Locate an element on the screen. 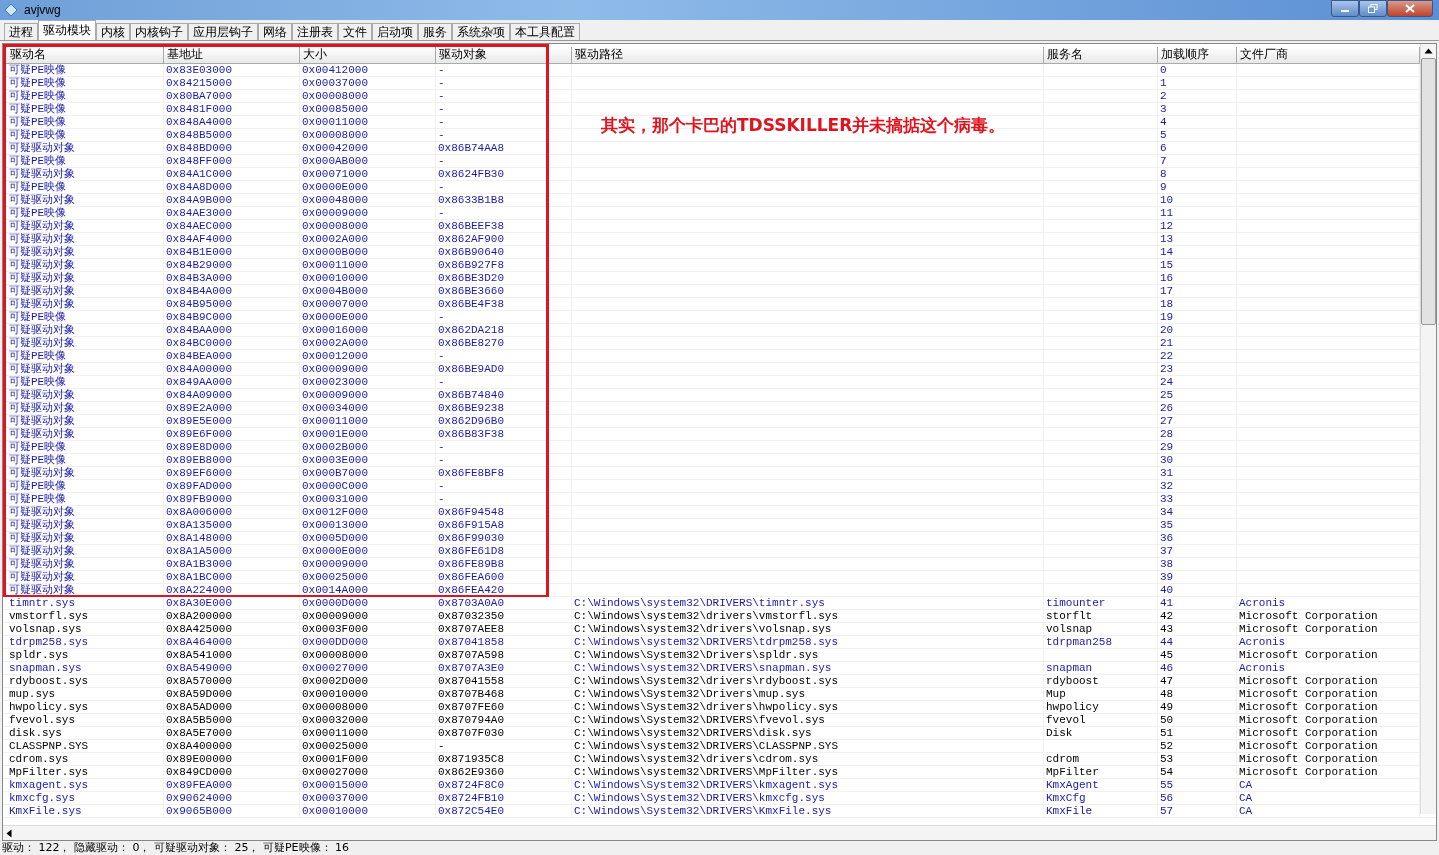  tab: 服务 is located at coordinates (435, 31).